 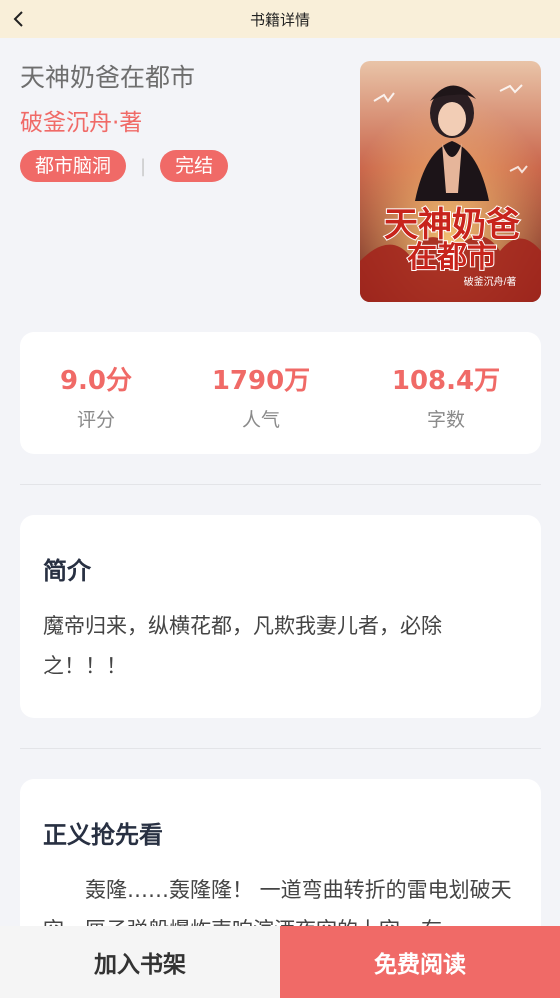 What do you see at coordinates (96, 381) in the screenshot?
I see `stat-rating-value: 9.0分` at bounding box center [96, 381].